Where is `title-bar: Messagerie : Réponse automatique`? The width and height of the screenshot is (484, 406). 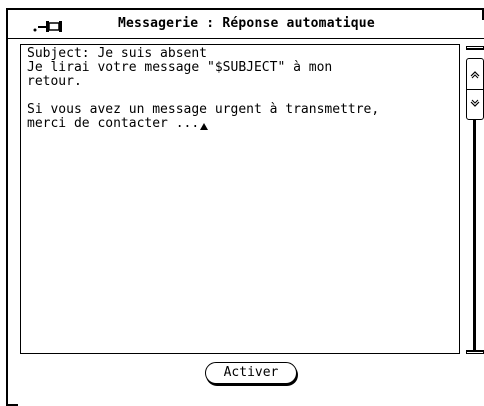 title-bar: Messagerie : Réponse automatique is located at coordinates (246, 26).